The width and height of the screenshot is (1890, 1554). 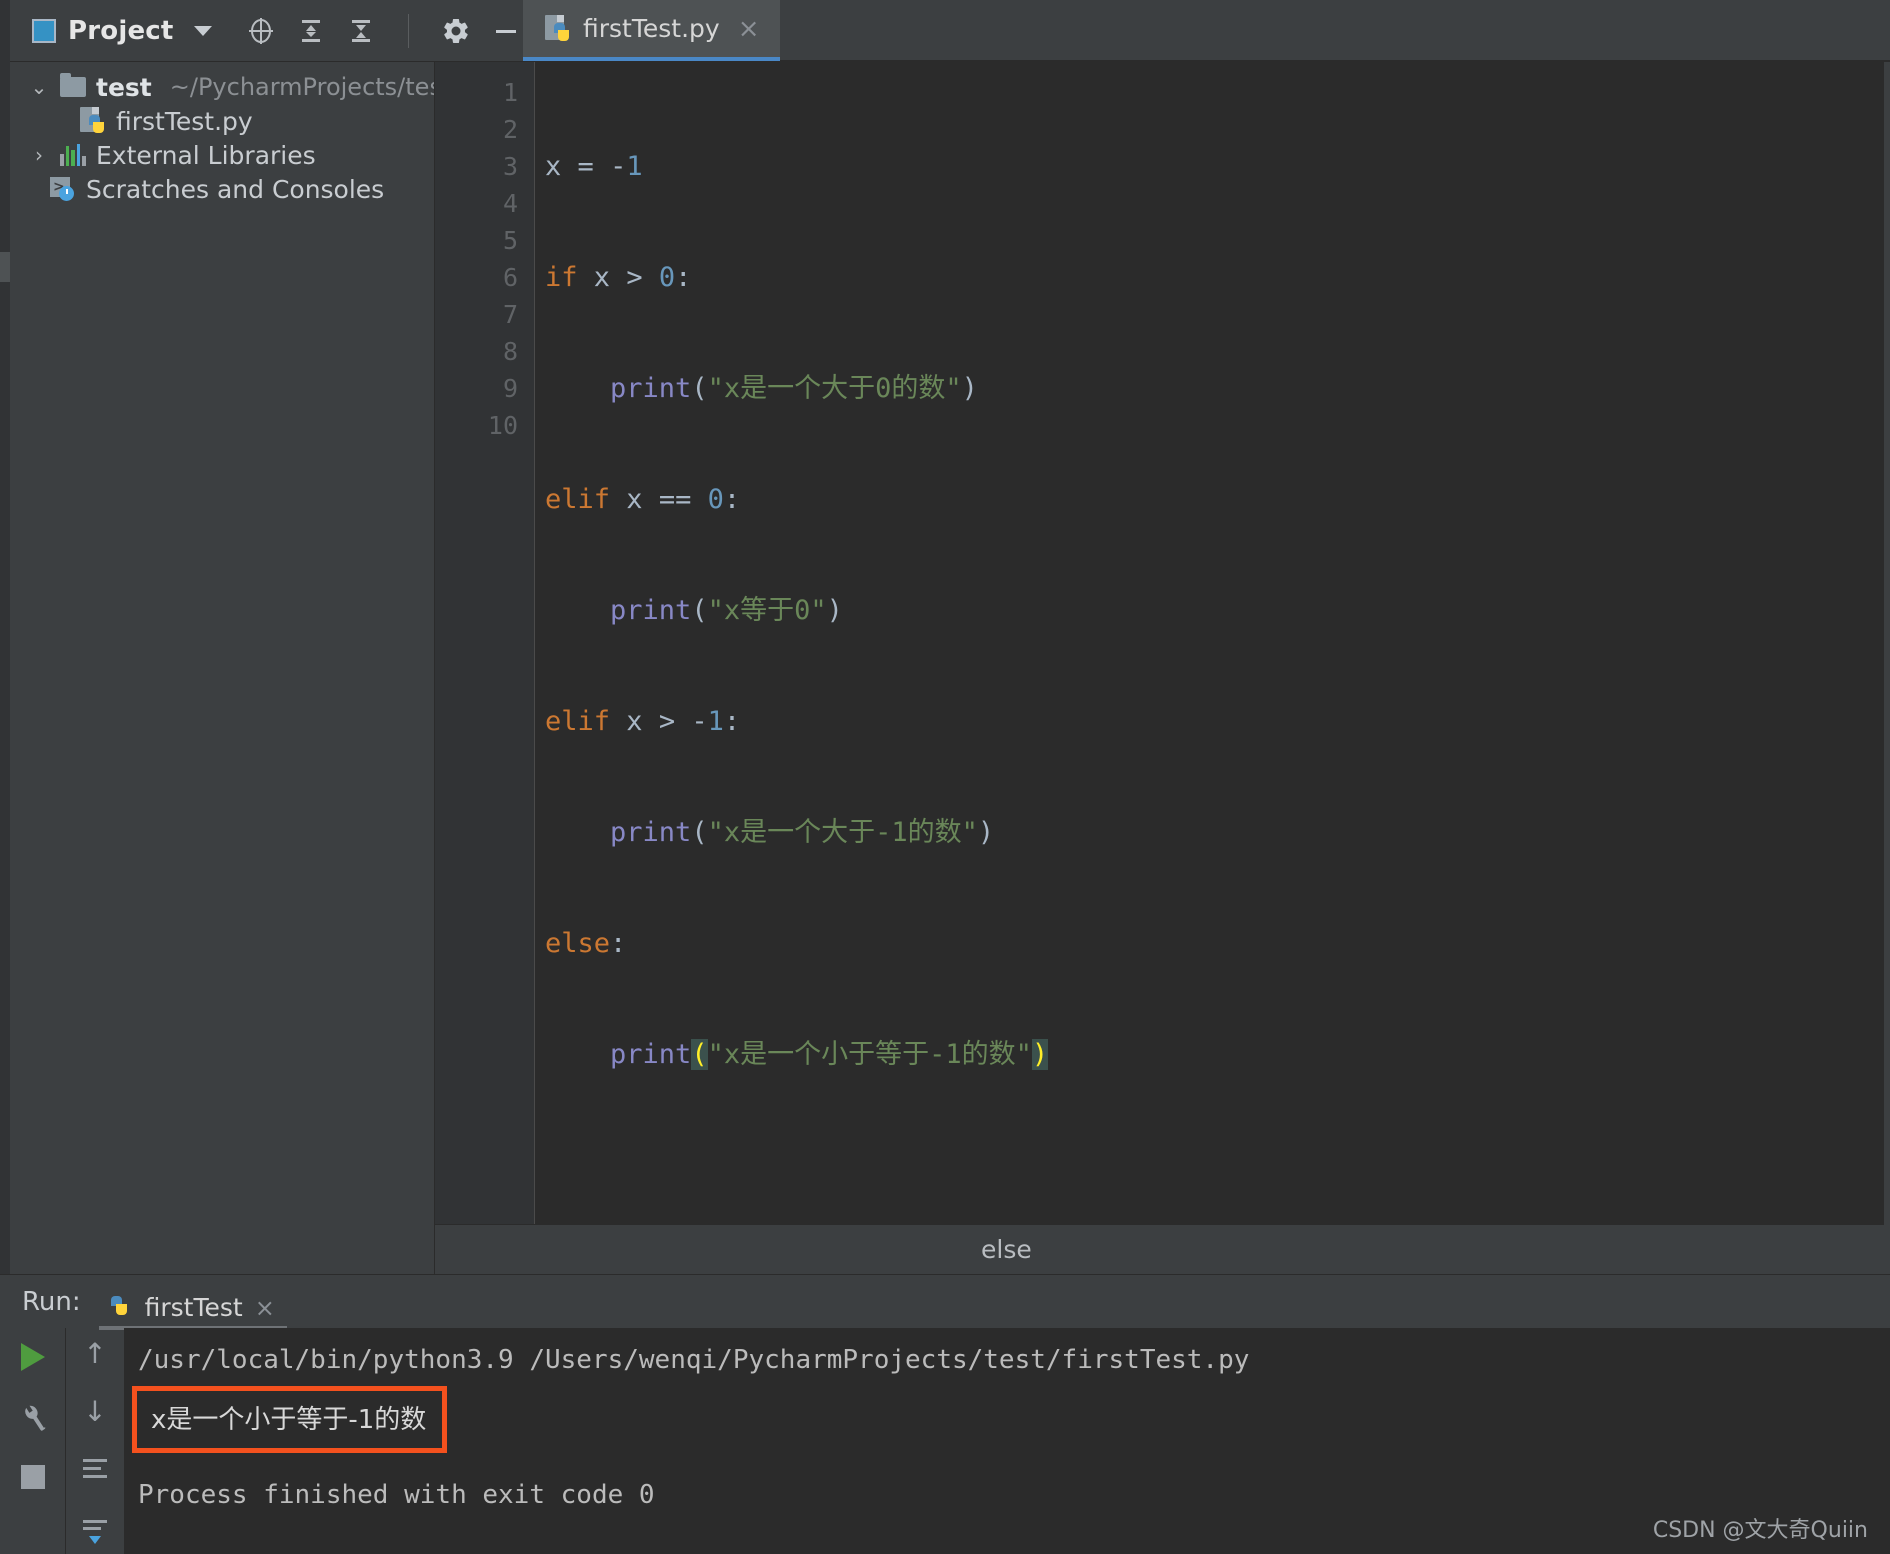 I want to click on editor-tab-bar: firstTest.py ×, so click(x=1206, y=31).